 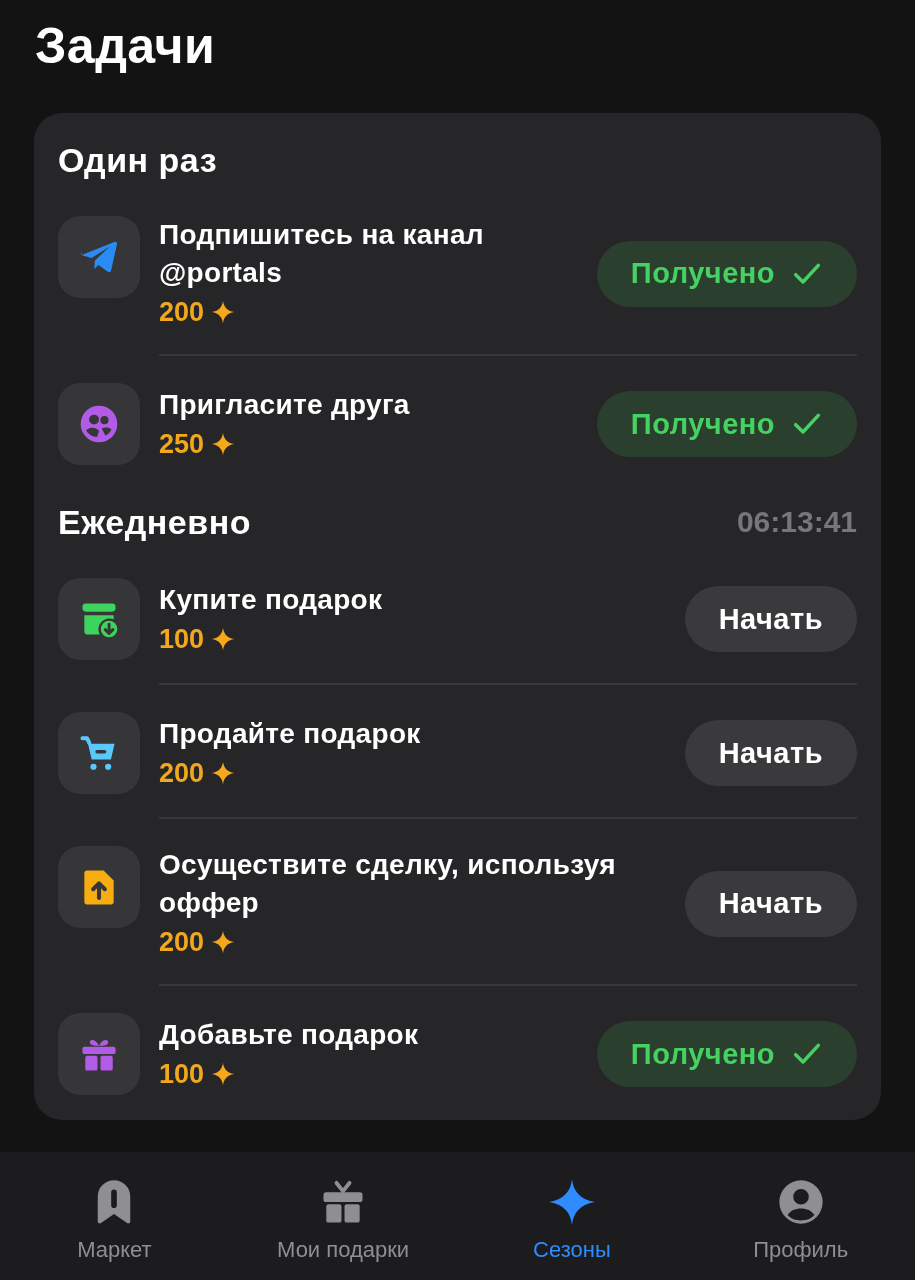 What do you see at coordinates (99, 753) in the screenshot?
I see `cart-icon` at bounding box center [99, 753].